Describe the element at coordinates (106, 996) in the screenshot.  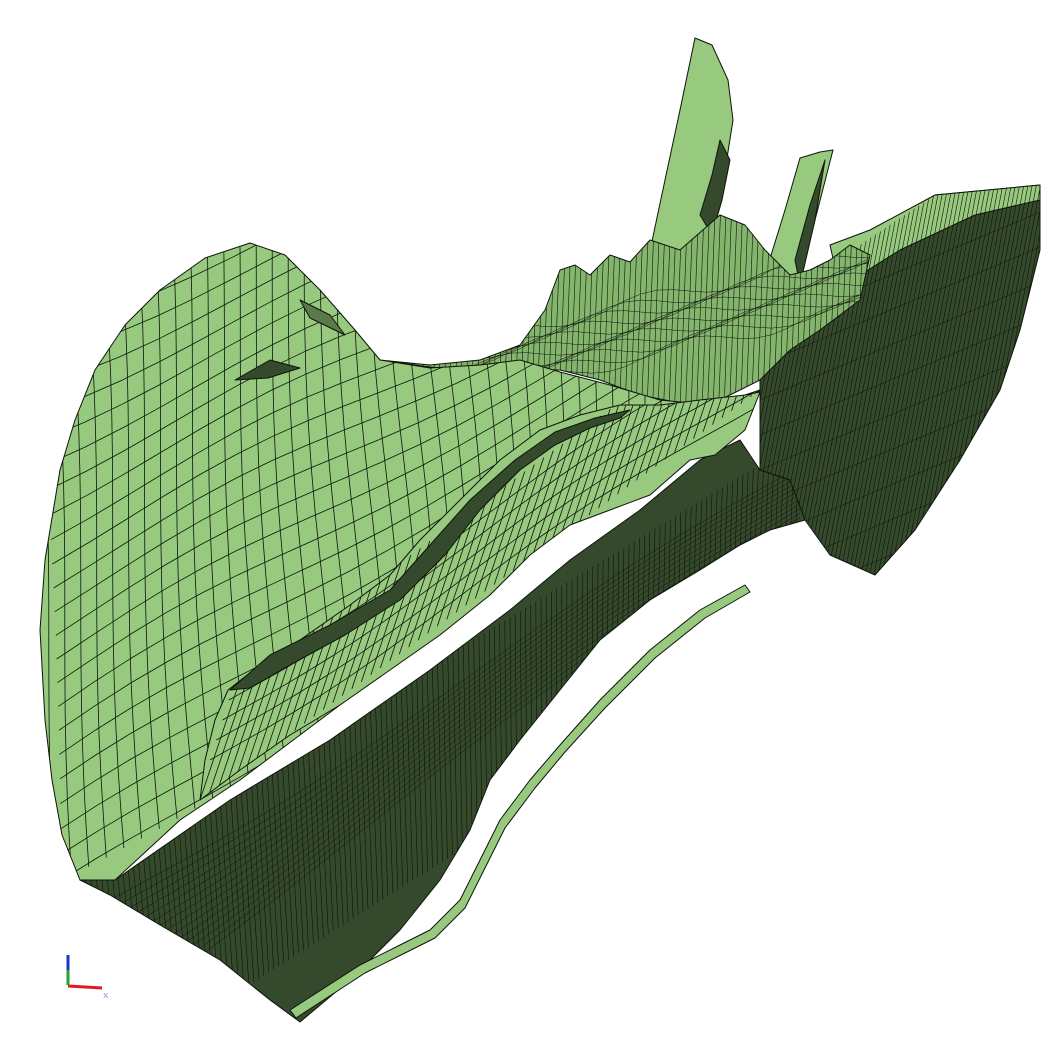
I see `x-axis-label: x` at that location.